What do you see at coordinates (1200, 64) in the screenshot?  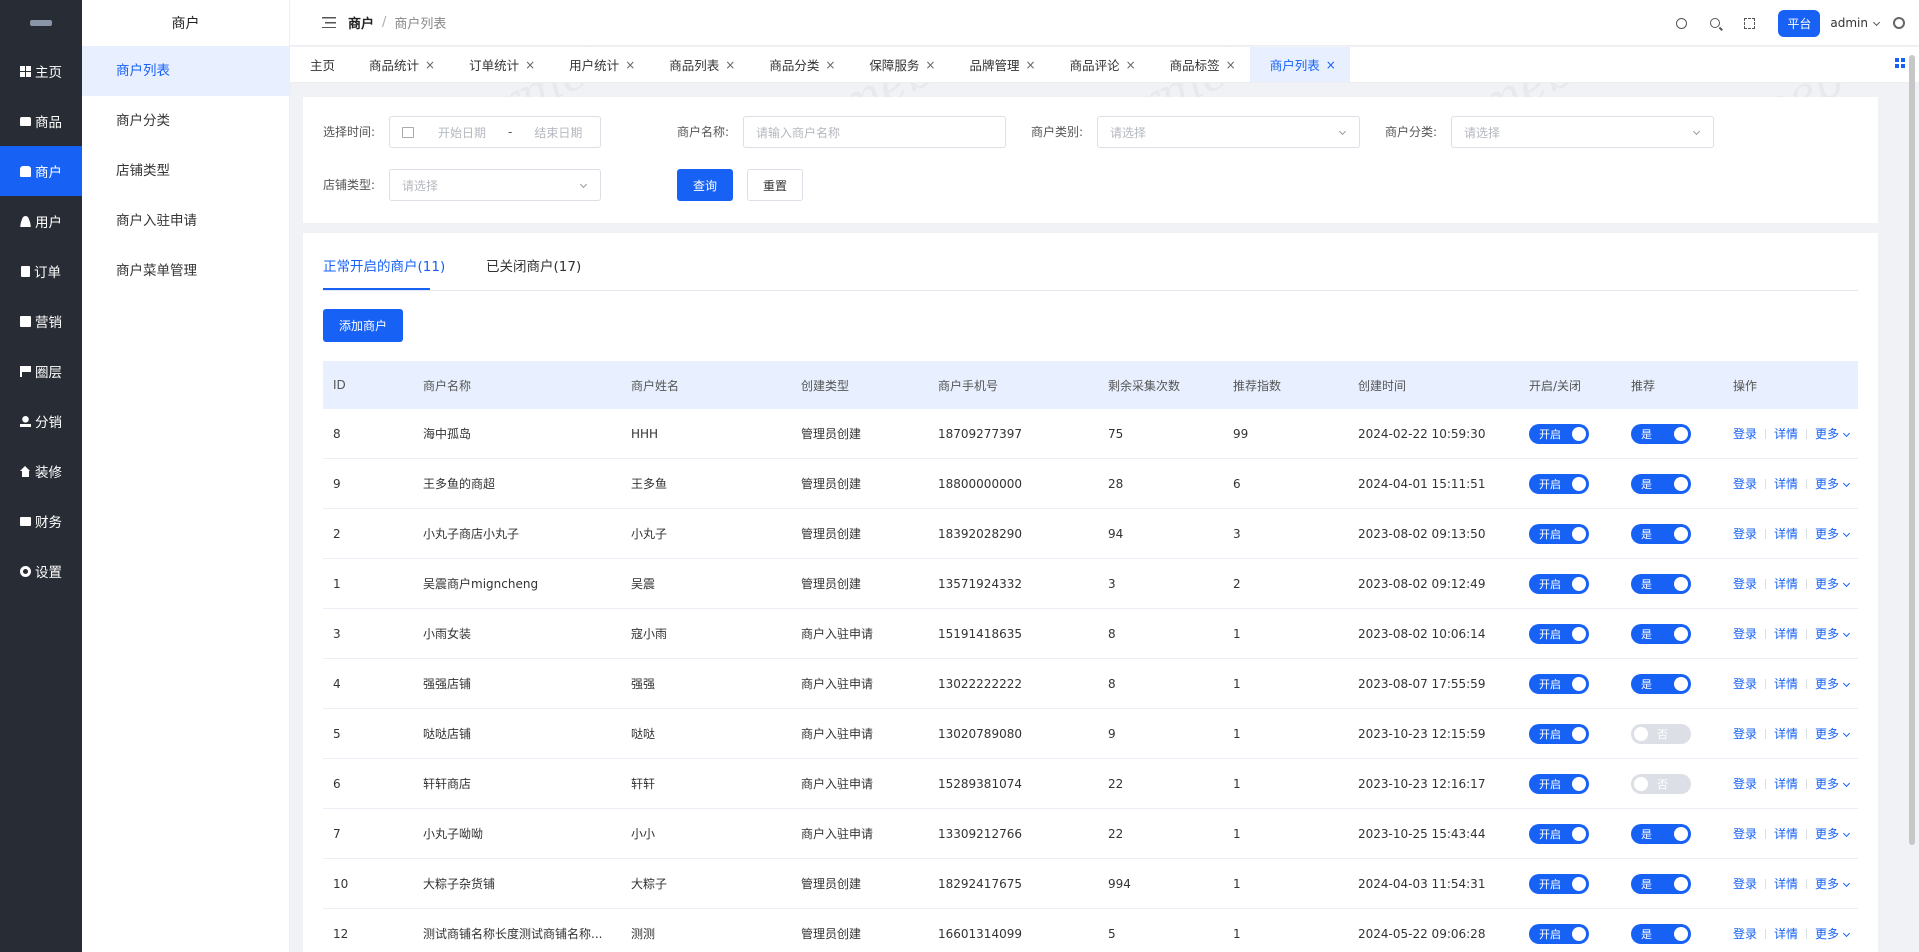 I see `page-tab: 商品标签 ×` at bounding box center [1200, 64].